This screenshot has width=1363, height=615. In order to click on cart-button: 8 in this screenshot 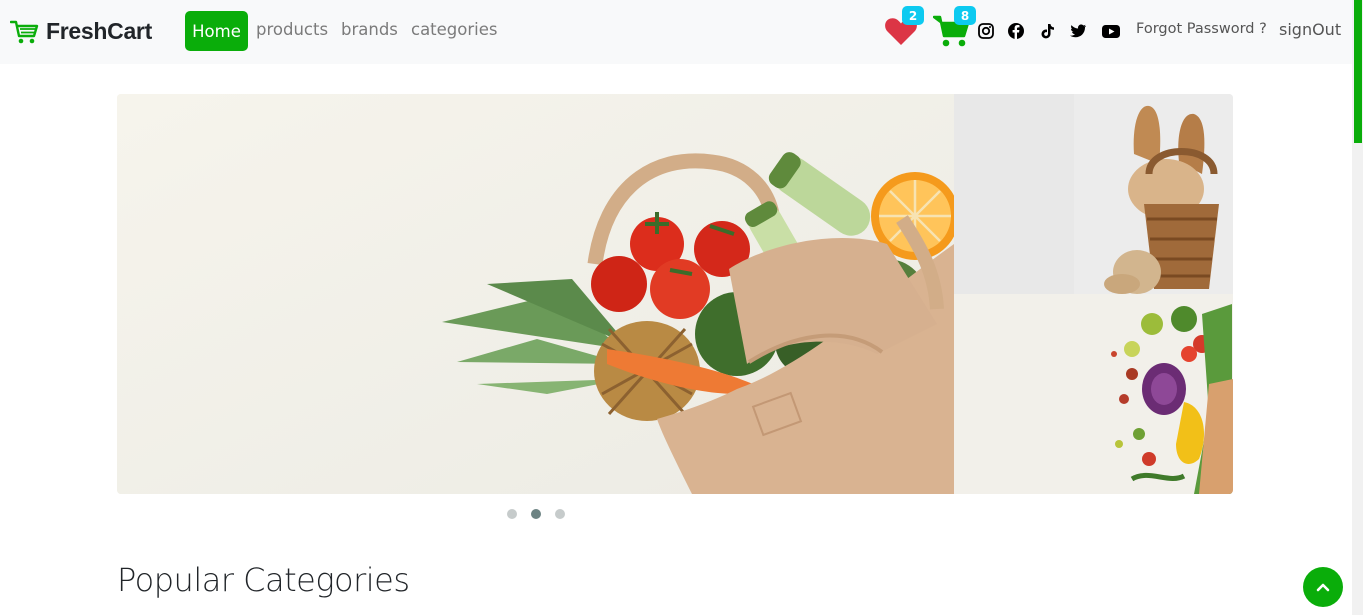, I will do `click(954, 27)`.